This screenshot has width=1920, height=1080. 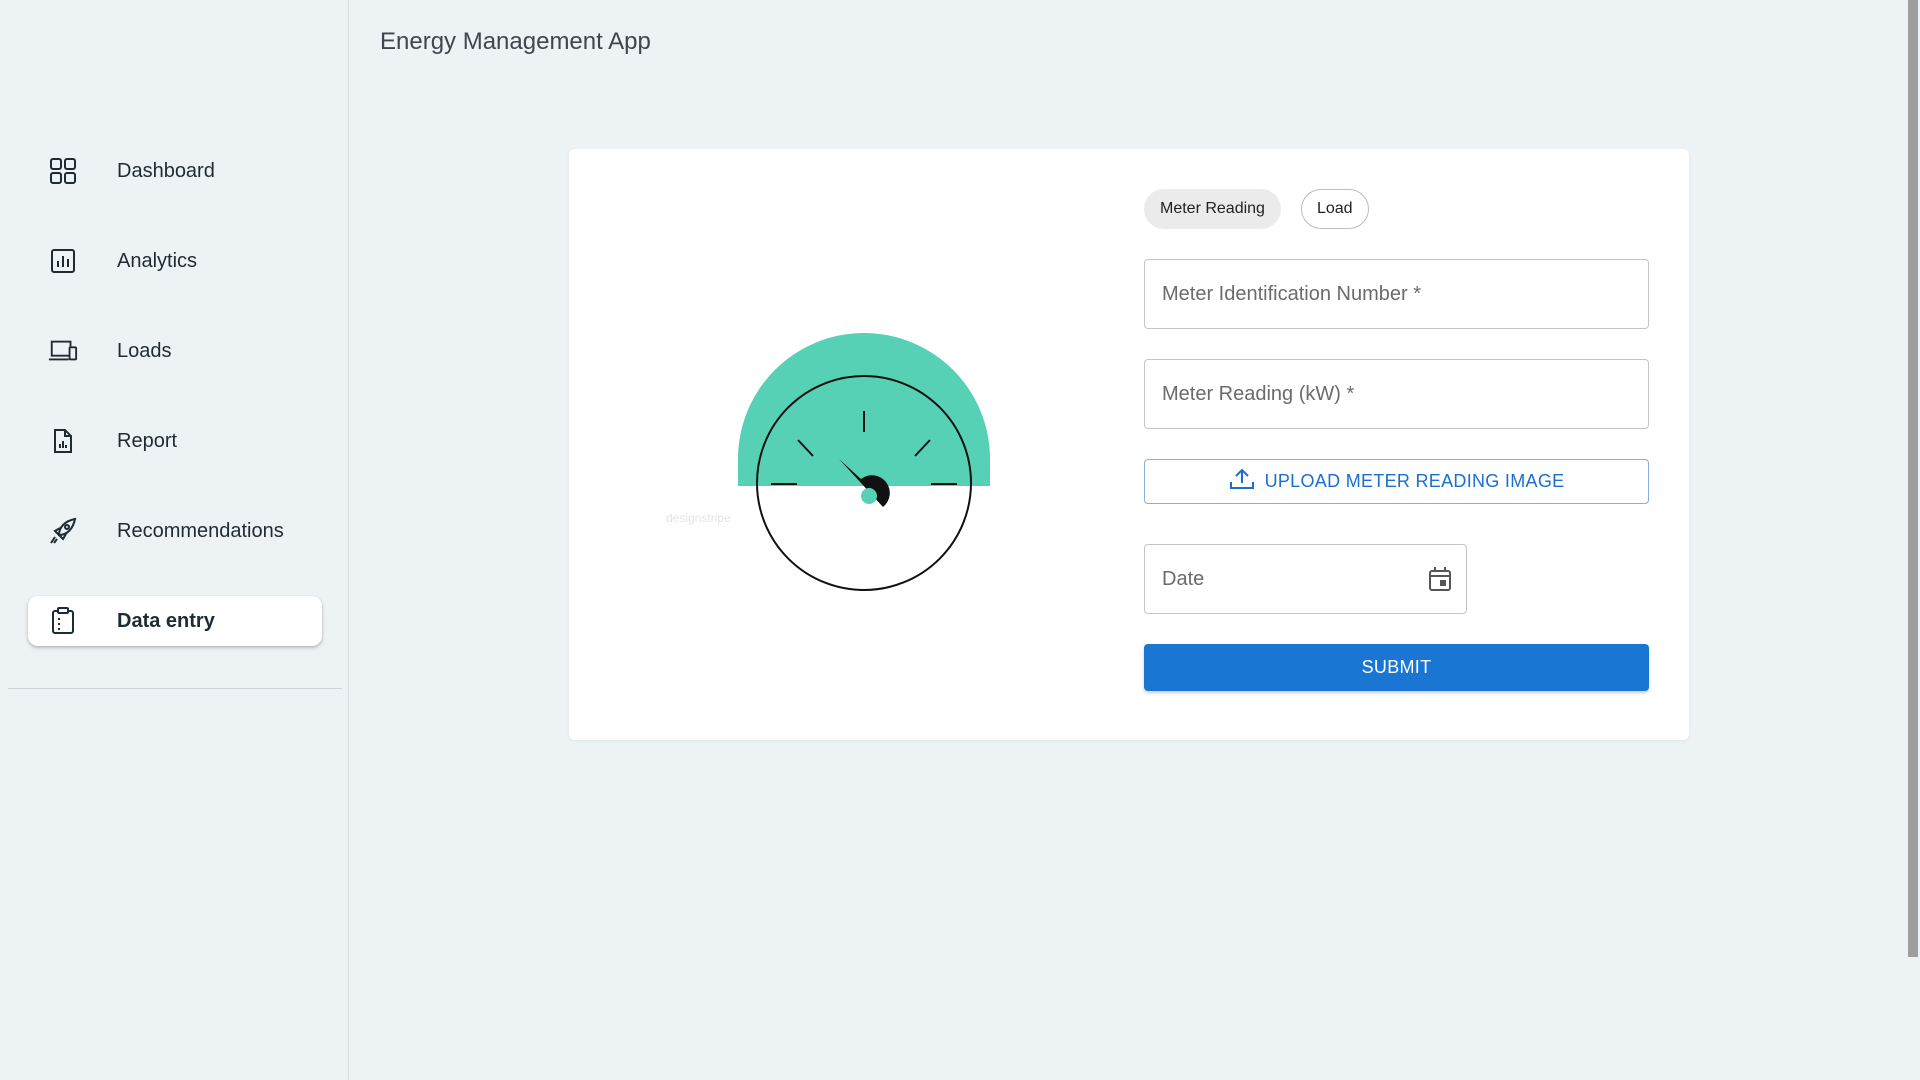 What do you see at coordinates (166, 620) in the screenshot?
I see `sidebar-item-label: Data entry` at bounding box center [166, 620].